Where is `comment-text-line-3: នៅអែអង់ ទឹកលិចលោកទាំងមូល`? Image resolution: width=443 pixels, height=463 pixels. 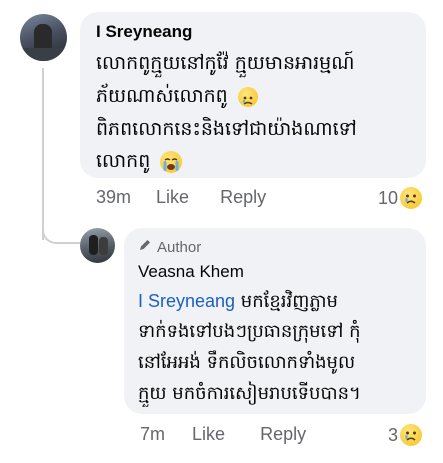 comment-text-line-3: នៅអែអង់ ទឹកលិចលោកទាំងមូល is located at coordinates (247, 362).